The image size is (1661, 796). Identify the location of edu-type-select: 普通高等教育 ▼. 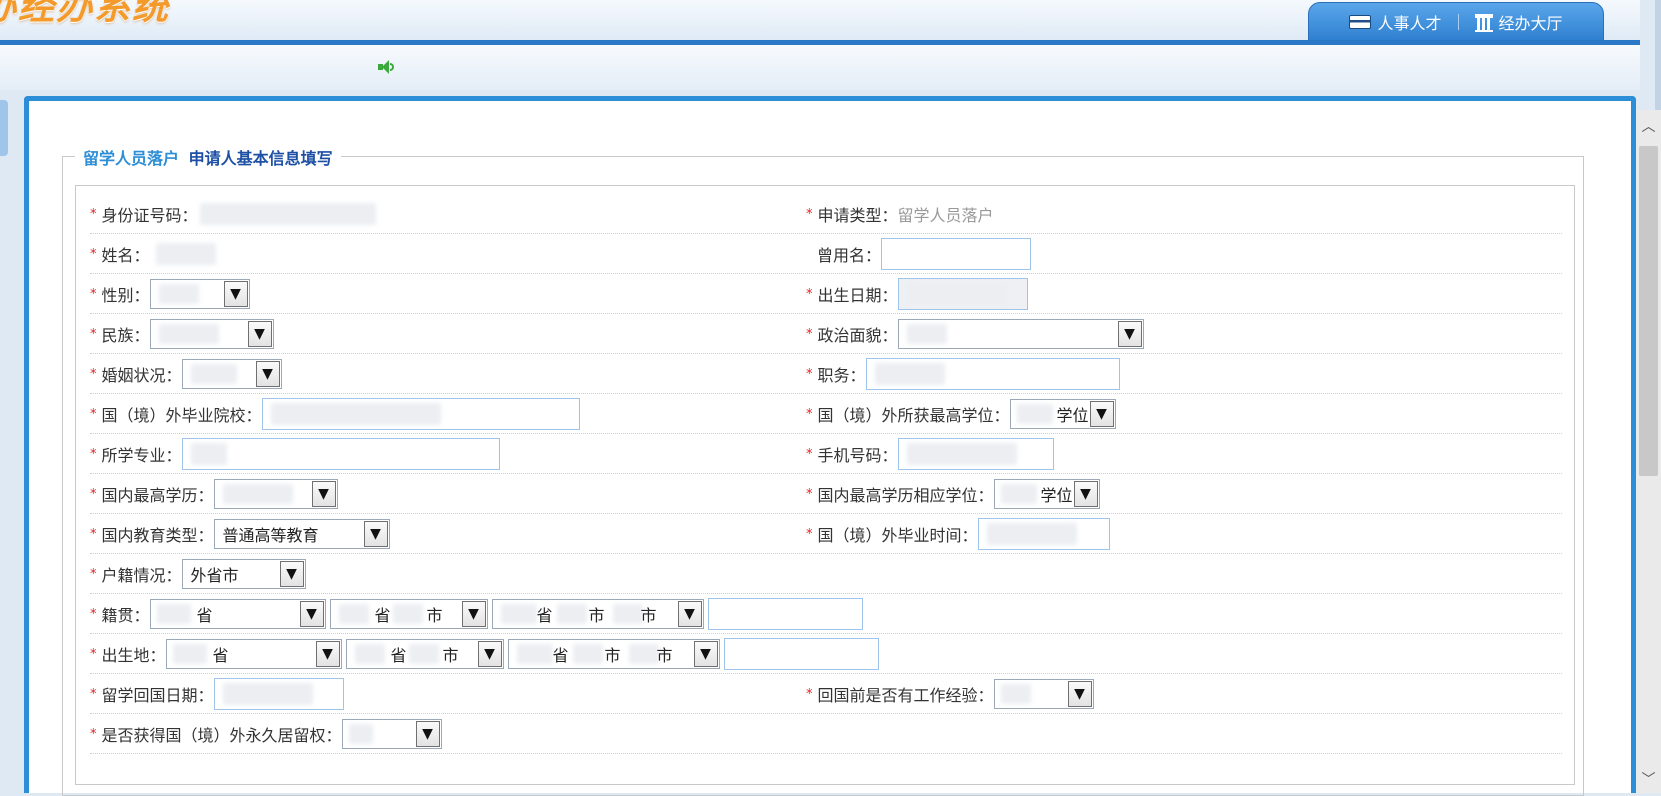
(301, 534).